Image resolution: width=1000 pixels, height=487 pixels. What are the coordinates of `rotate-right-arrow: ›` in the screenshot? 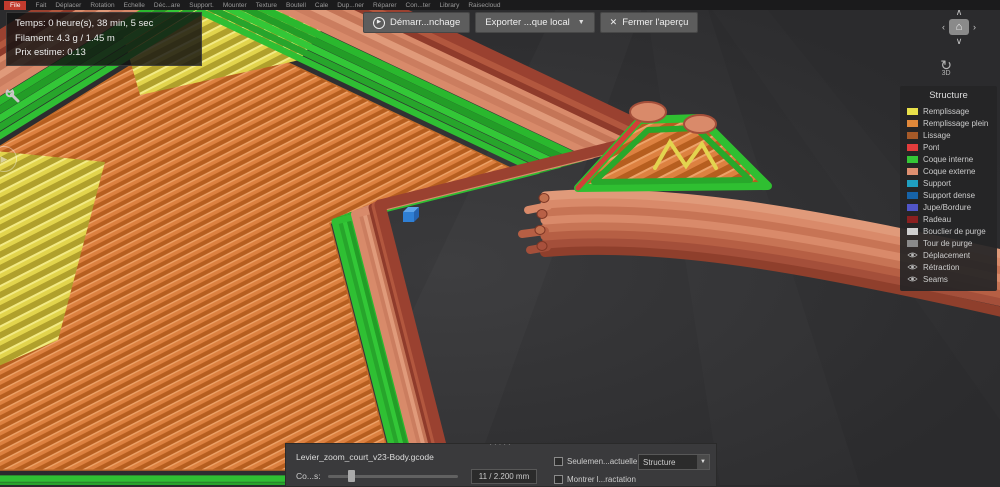 It's located at (974, 27).